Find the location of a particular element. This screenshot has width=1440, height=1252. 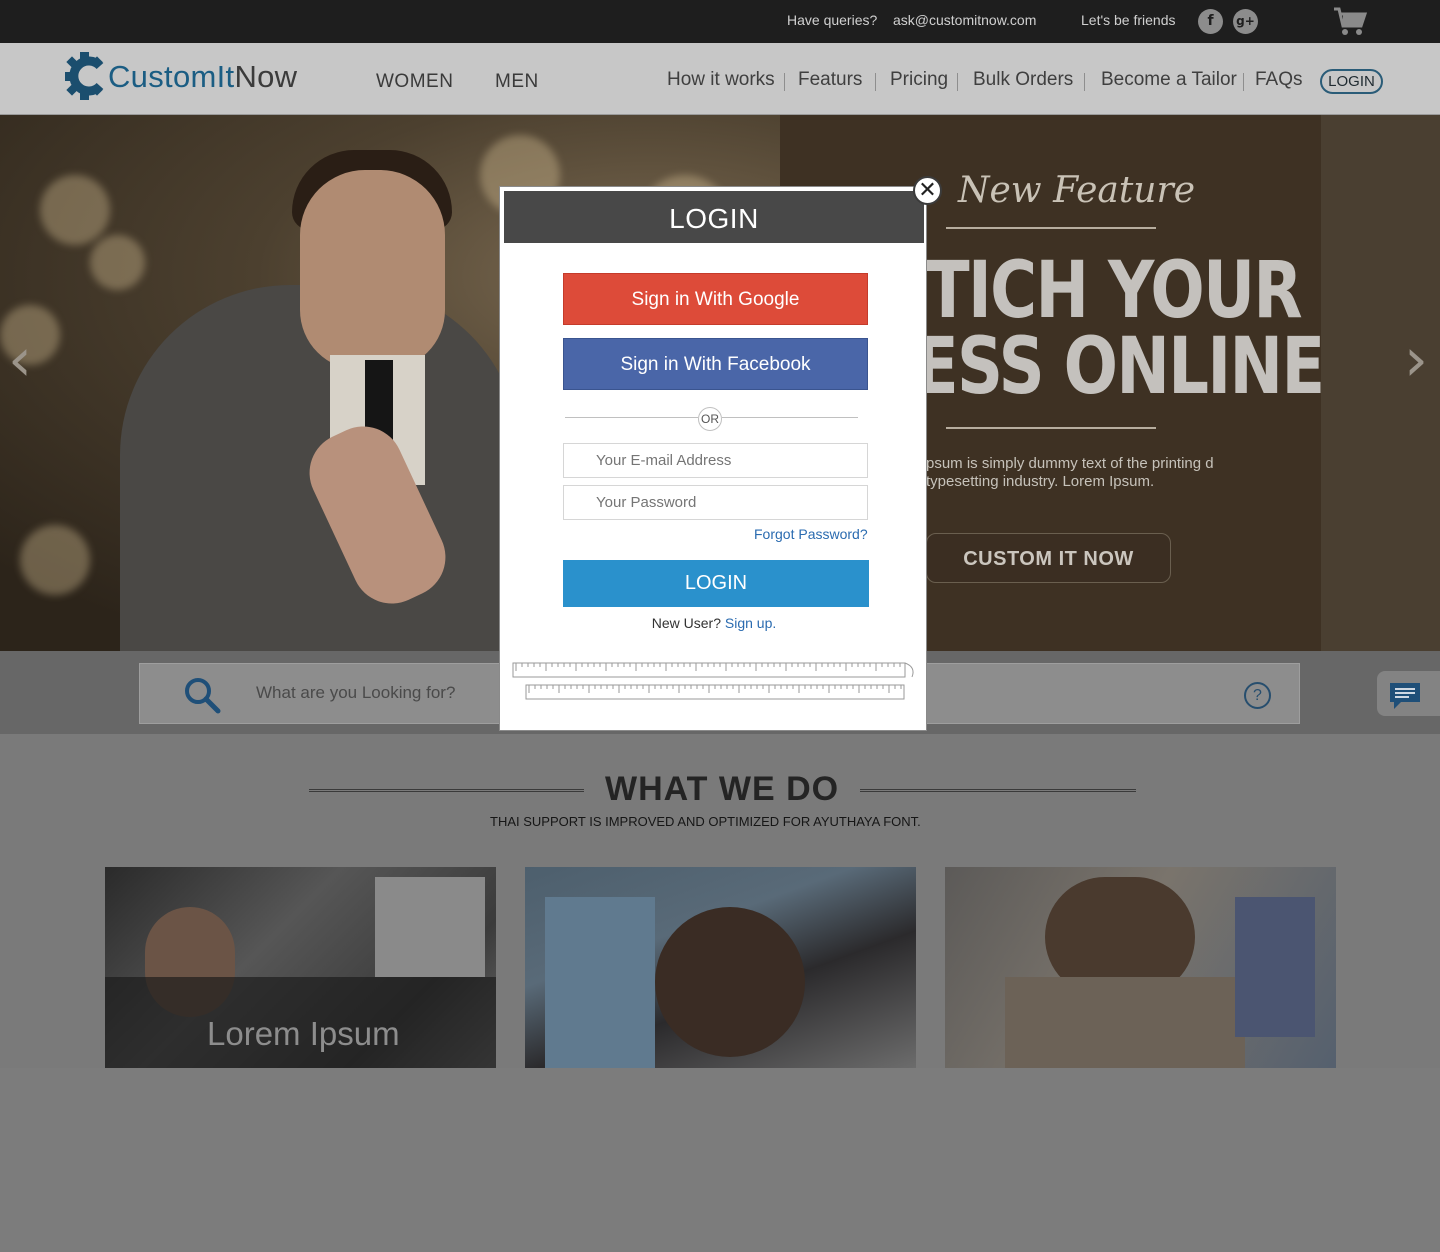

new-user-row: New User? Sign up. is located at coordinates (714, 623).